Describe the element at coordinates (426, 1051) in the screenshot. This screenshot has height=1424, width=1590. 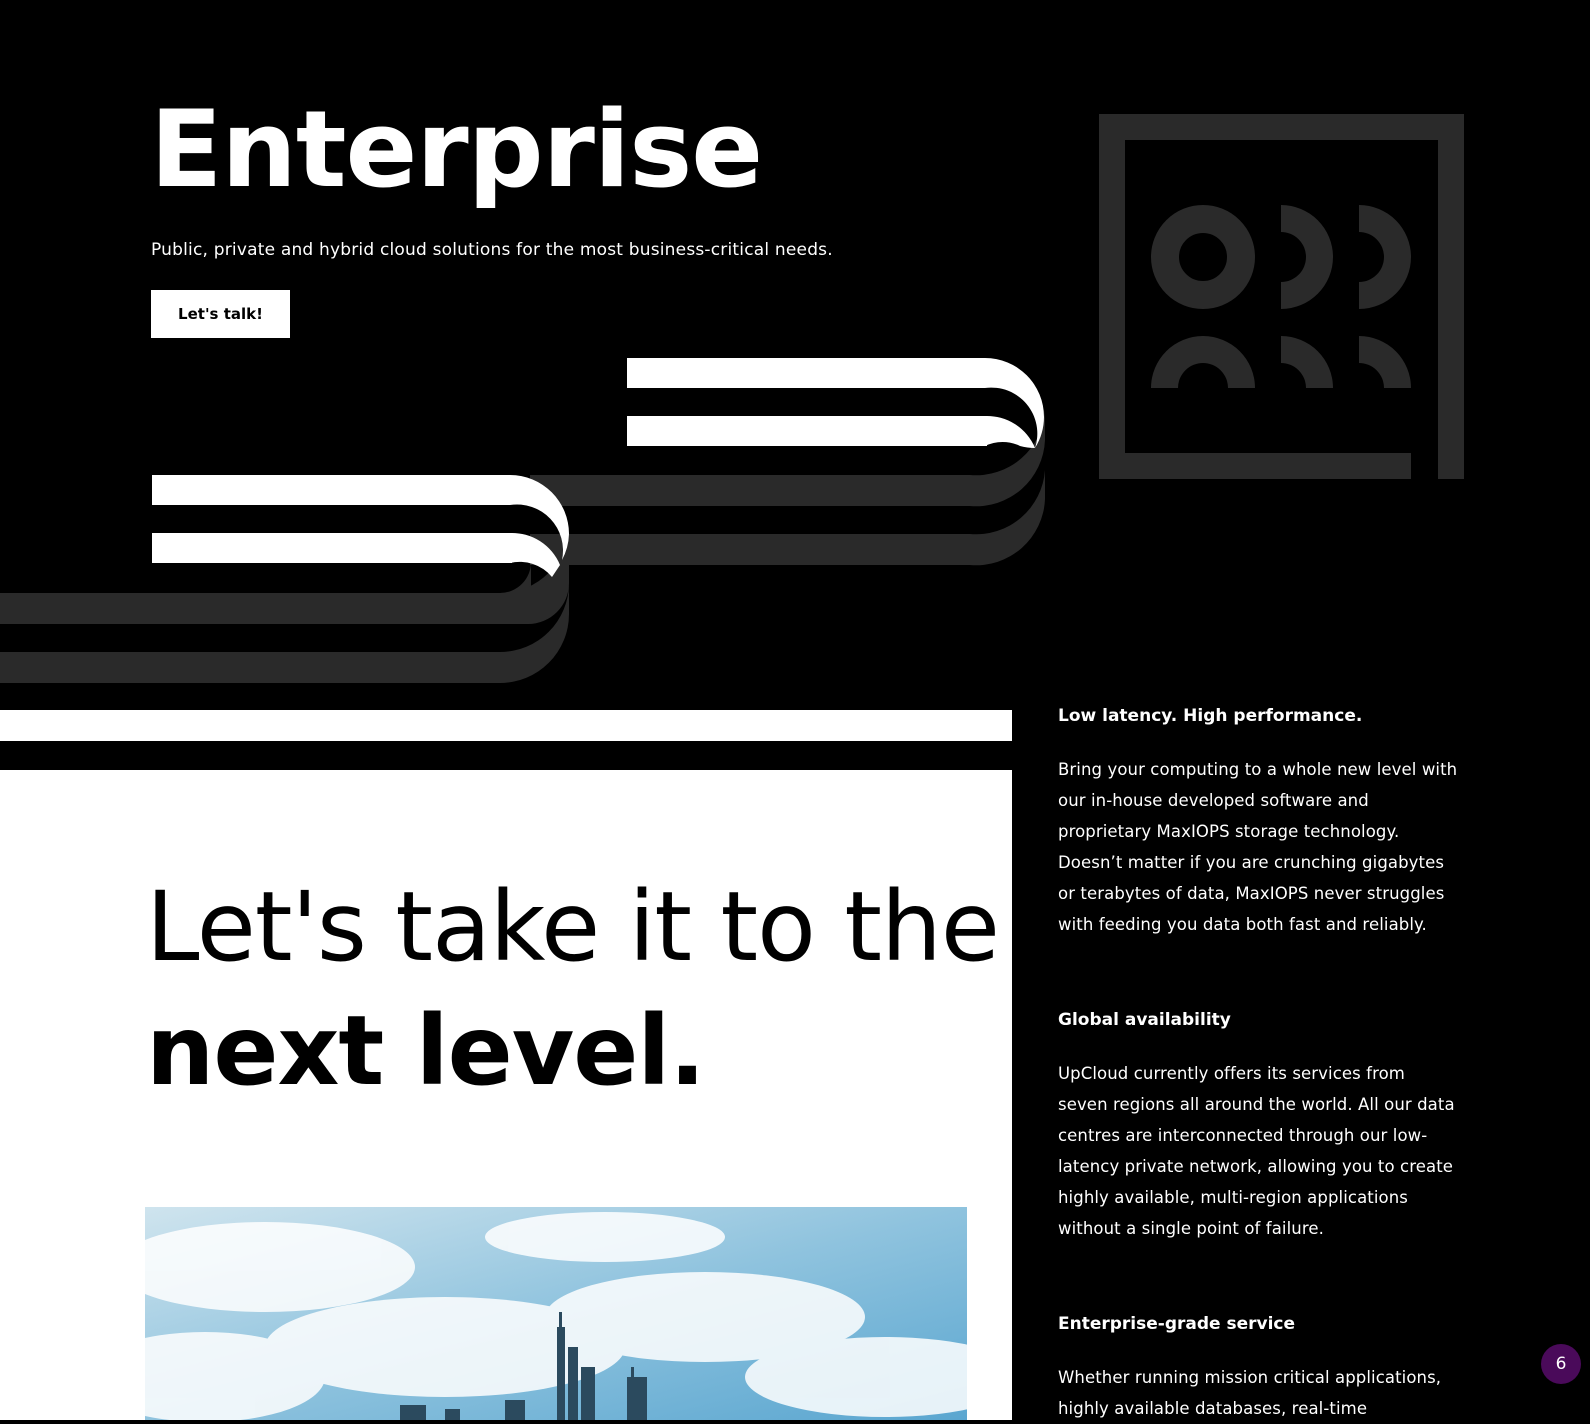
I see `tagline-line2: next level.` at that location.